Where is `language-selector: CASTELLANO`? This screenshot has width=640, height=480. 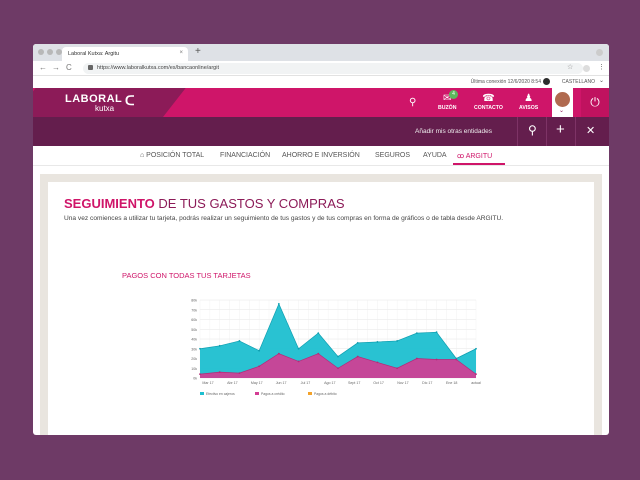
language-selector: CASTELLANO is located at coordinates (578, 82).